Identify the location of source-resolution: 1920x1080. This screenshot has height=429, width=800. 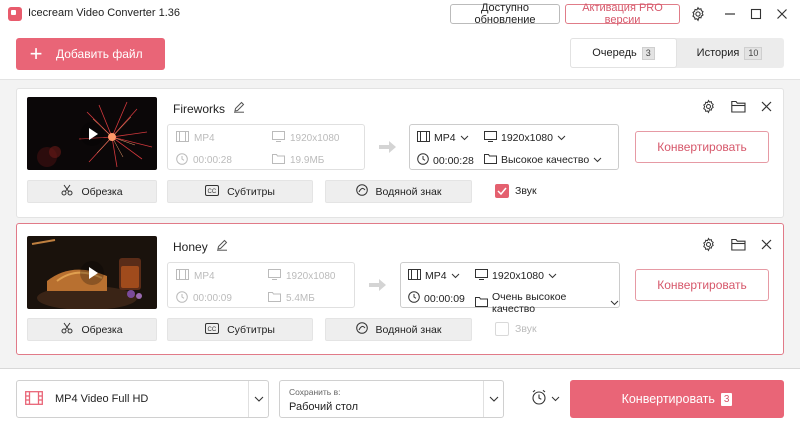
(306, 138).